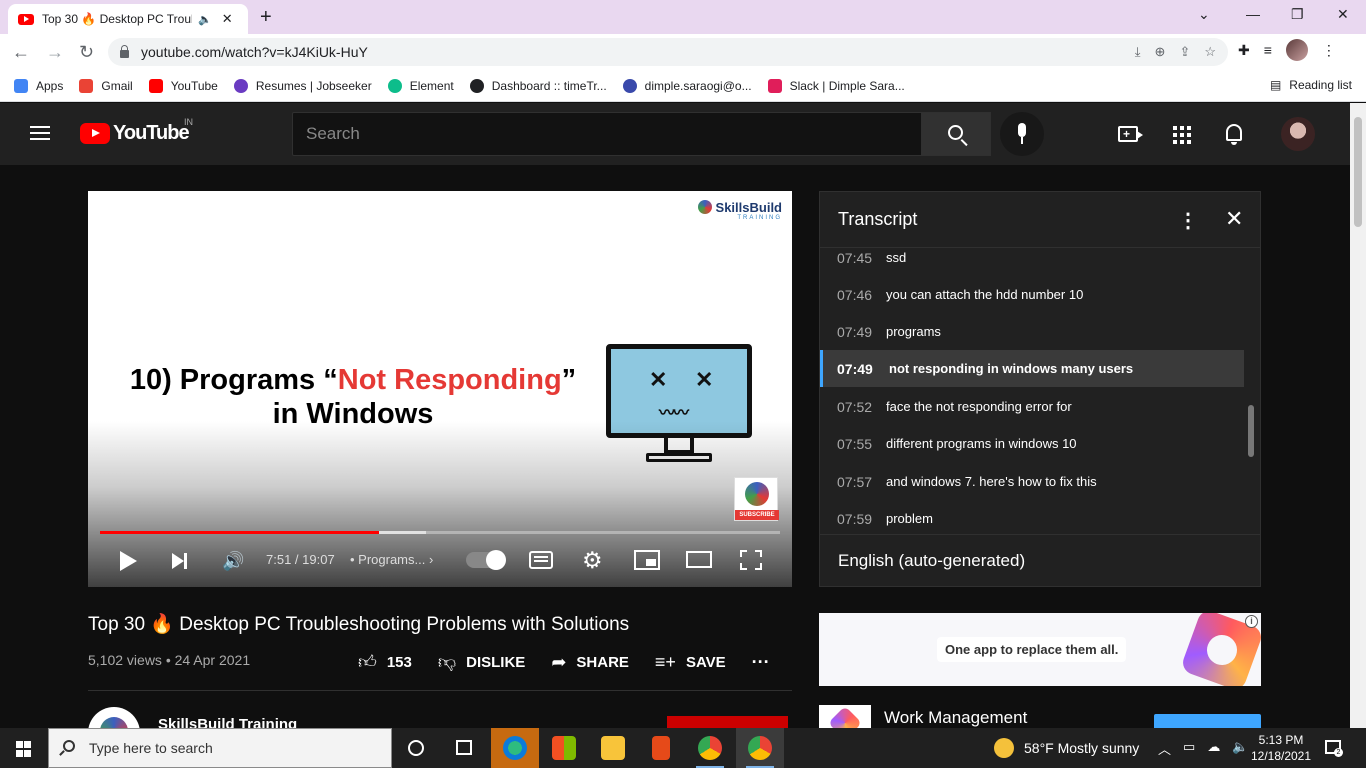 The width and height of the screenshot is (1366, 768). I want to click on transcript-segment: 07:45 ssd, so click(1032, 262).